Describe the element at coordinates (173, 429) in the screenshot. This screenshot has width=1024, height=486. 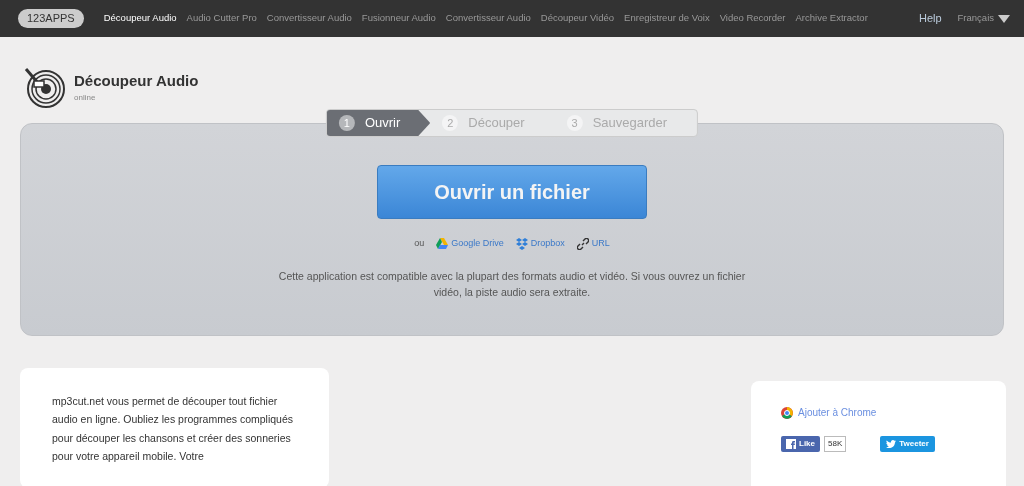
I see `intro-text: mp3cut.net vous permet de découper tout fichier audio en ligne. Oubliez les programmes compliqués pour découper les chansons et créer des sonneries pour votre appareil mobile. Votre` at that location.